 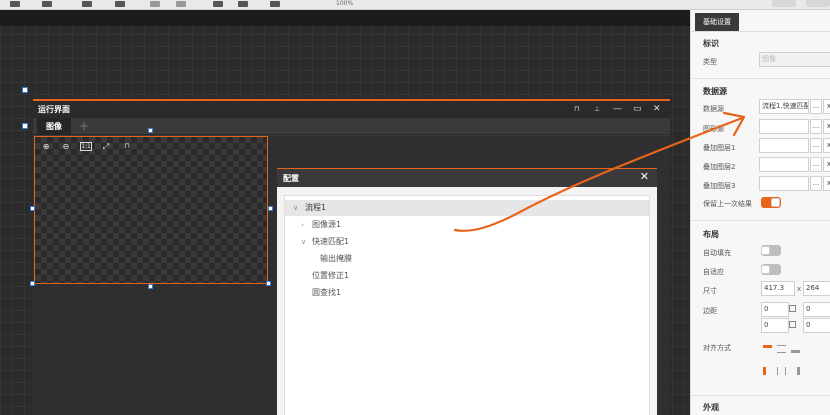 What do you see at coordinates (710, 62) in the screenshot?
I see `type-label: 类型` at bounding box center [710, 62].